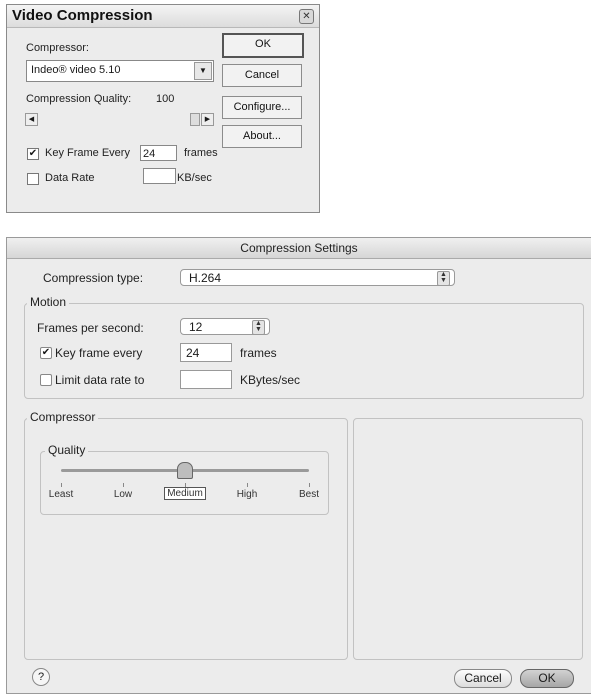 The width and height of the screenshot is (591, 695). What do you see at coordinates (31, 119) in the screenshot?
I see `slider-left-arrow-icon: ◀` at bounding box center [31, 119].